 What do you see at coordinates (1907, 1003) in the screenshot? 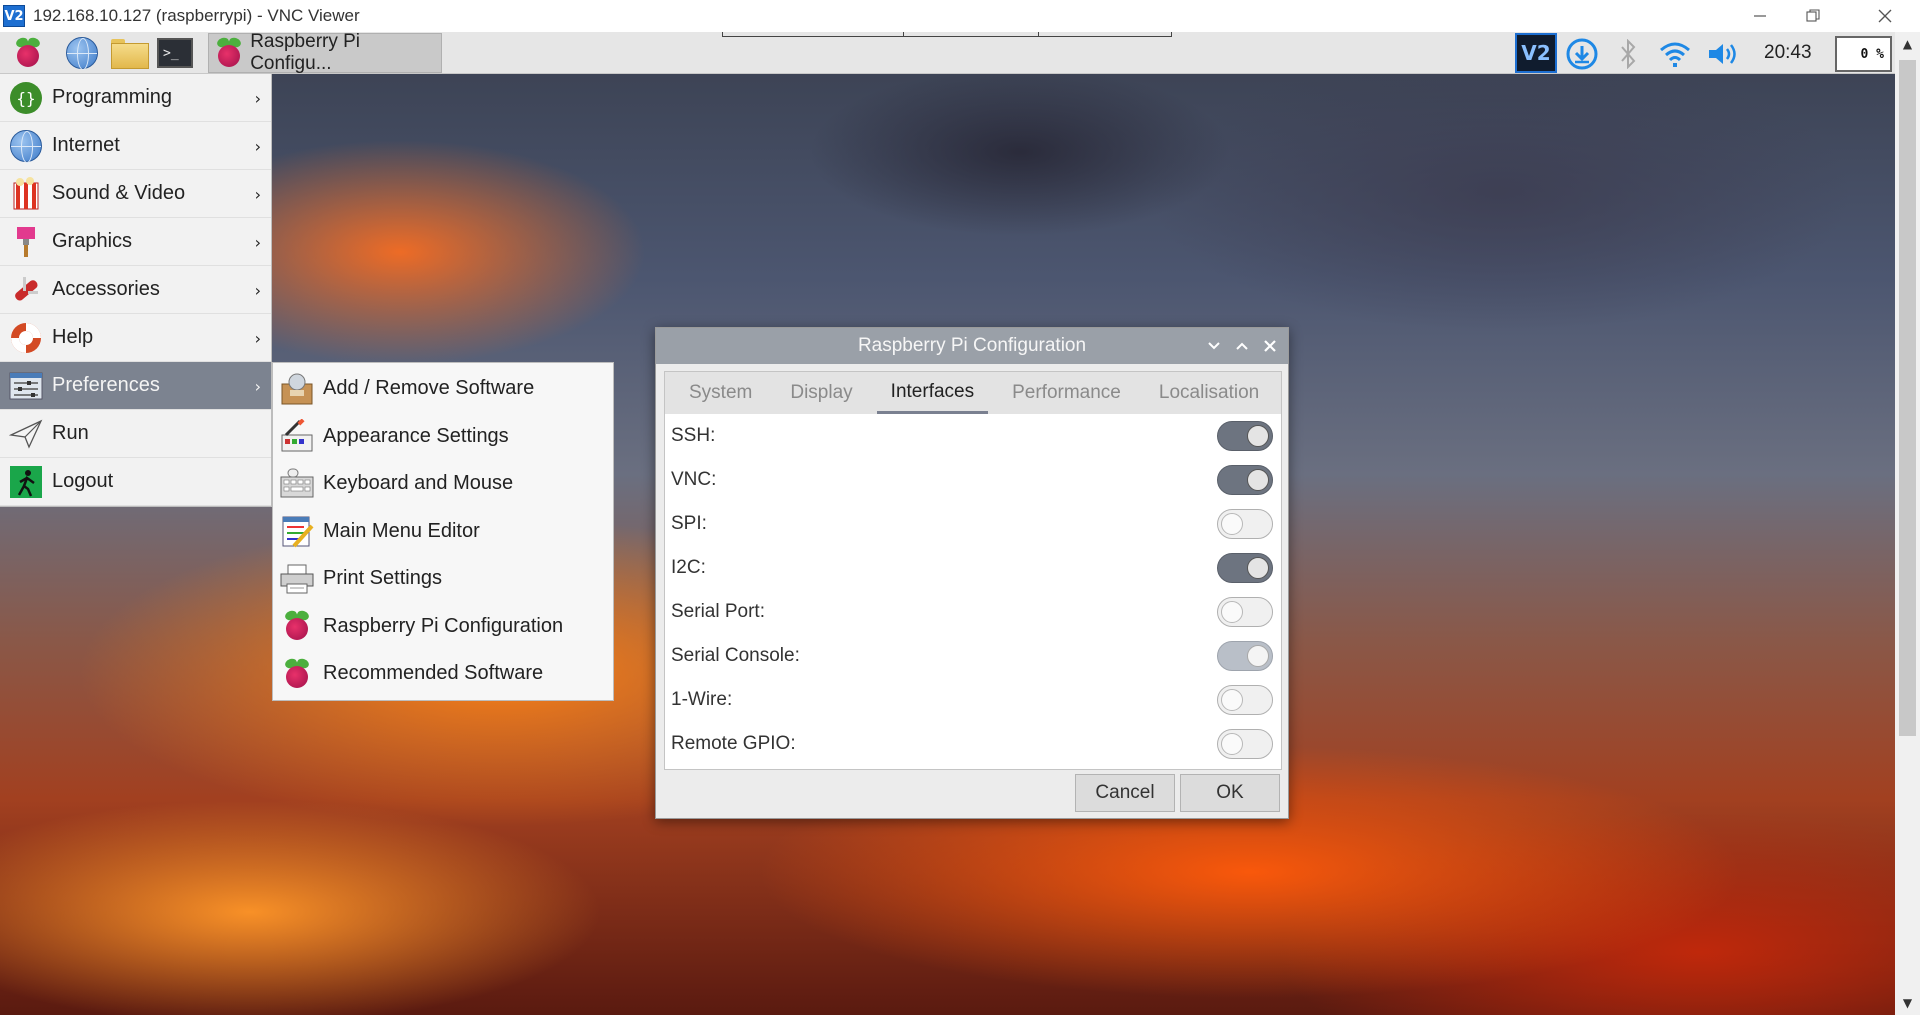
I see `scroll-down-icon: ▼` at bounding box center [1907, 1003].